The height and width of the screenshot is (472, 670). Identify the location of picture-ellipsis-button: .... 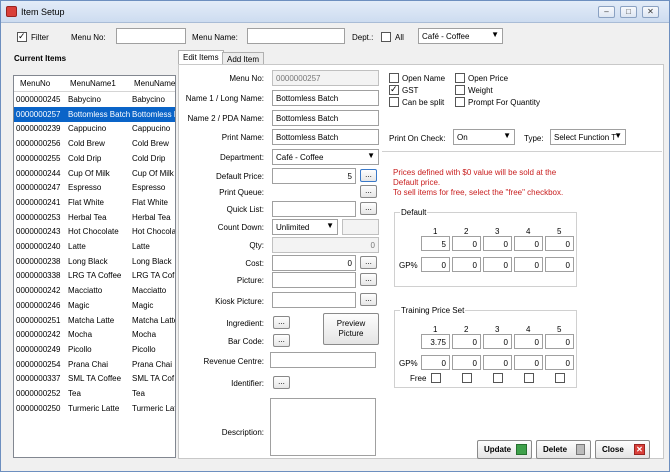
(368, 279).